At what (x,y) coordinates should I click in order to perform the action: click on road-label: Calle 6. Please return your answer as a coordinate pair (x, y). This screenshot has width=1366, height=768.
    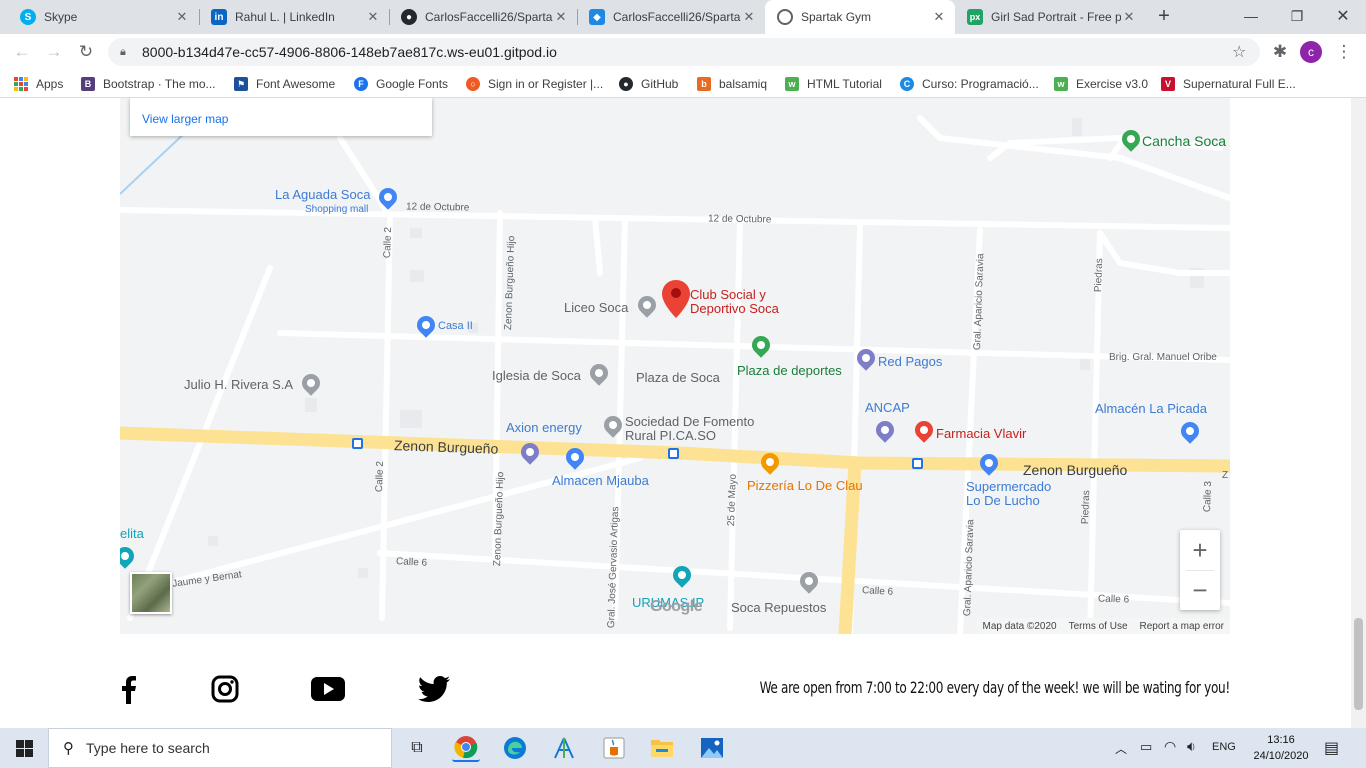
    Looking at the image, I should click on (411, 562).